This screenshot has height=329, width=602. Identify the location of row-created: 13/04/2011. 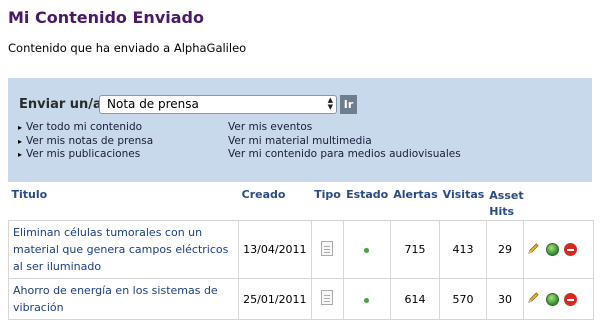
(275, 249).